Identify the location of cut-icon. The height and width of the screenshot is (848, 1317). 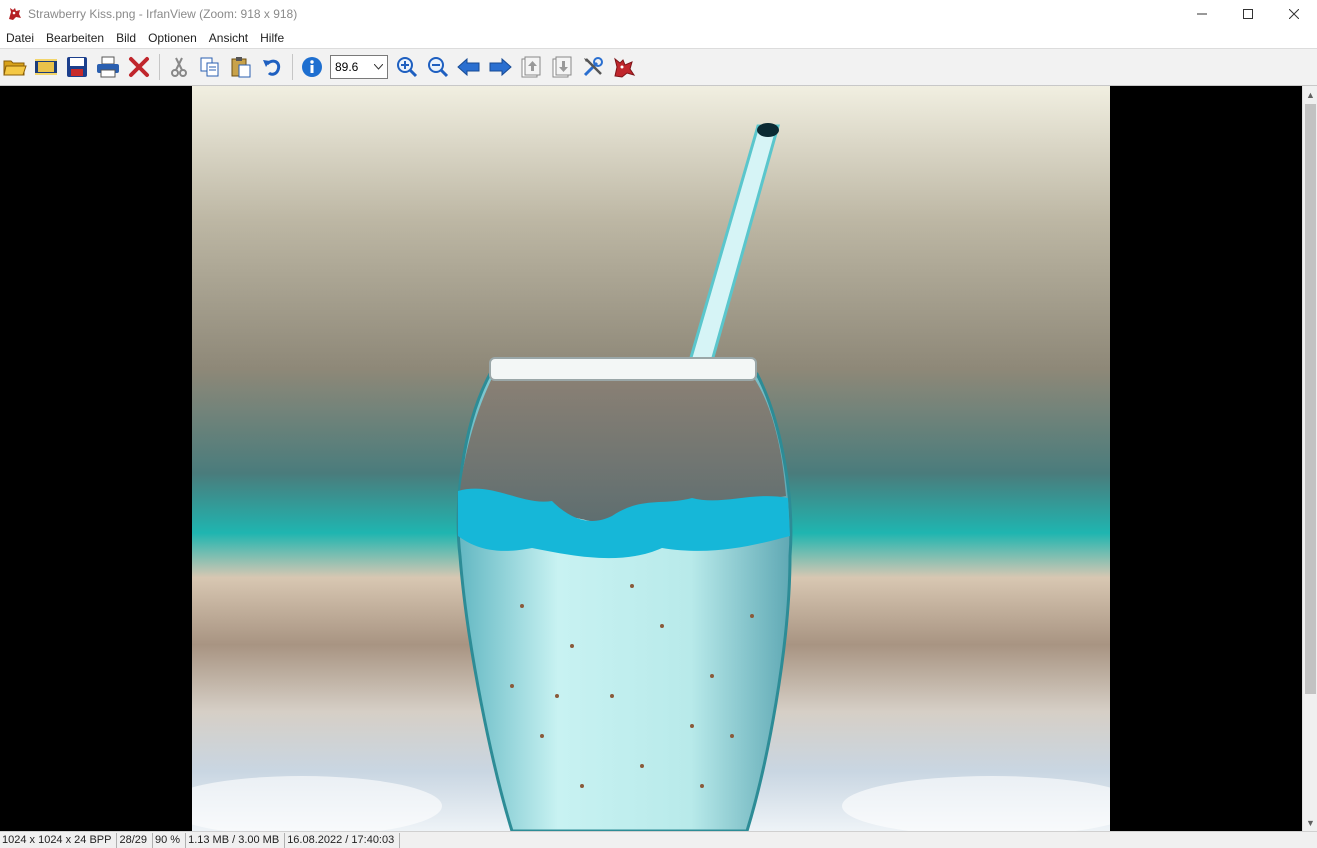
(179, 67).